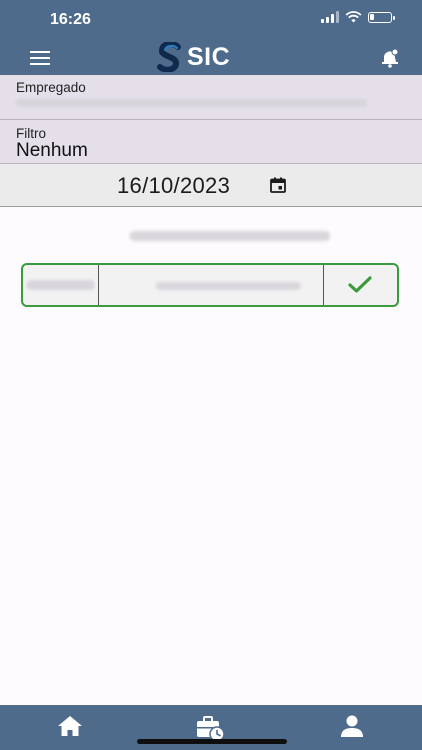 Image resolution: width=422 pixels, height=750 pixels. Describe the element at coordinates (51, 87) in the screenshot. I see `empregado-label: Empregado` at that location.